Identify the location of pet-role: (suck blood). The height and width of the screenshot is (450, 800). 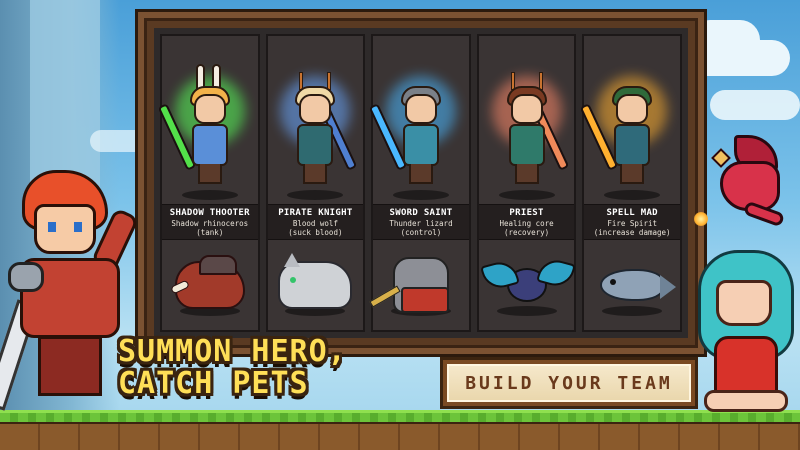
(315, 232).